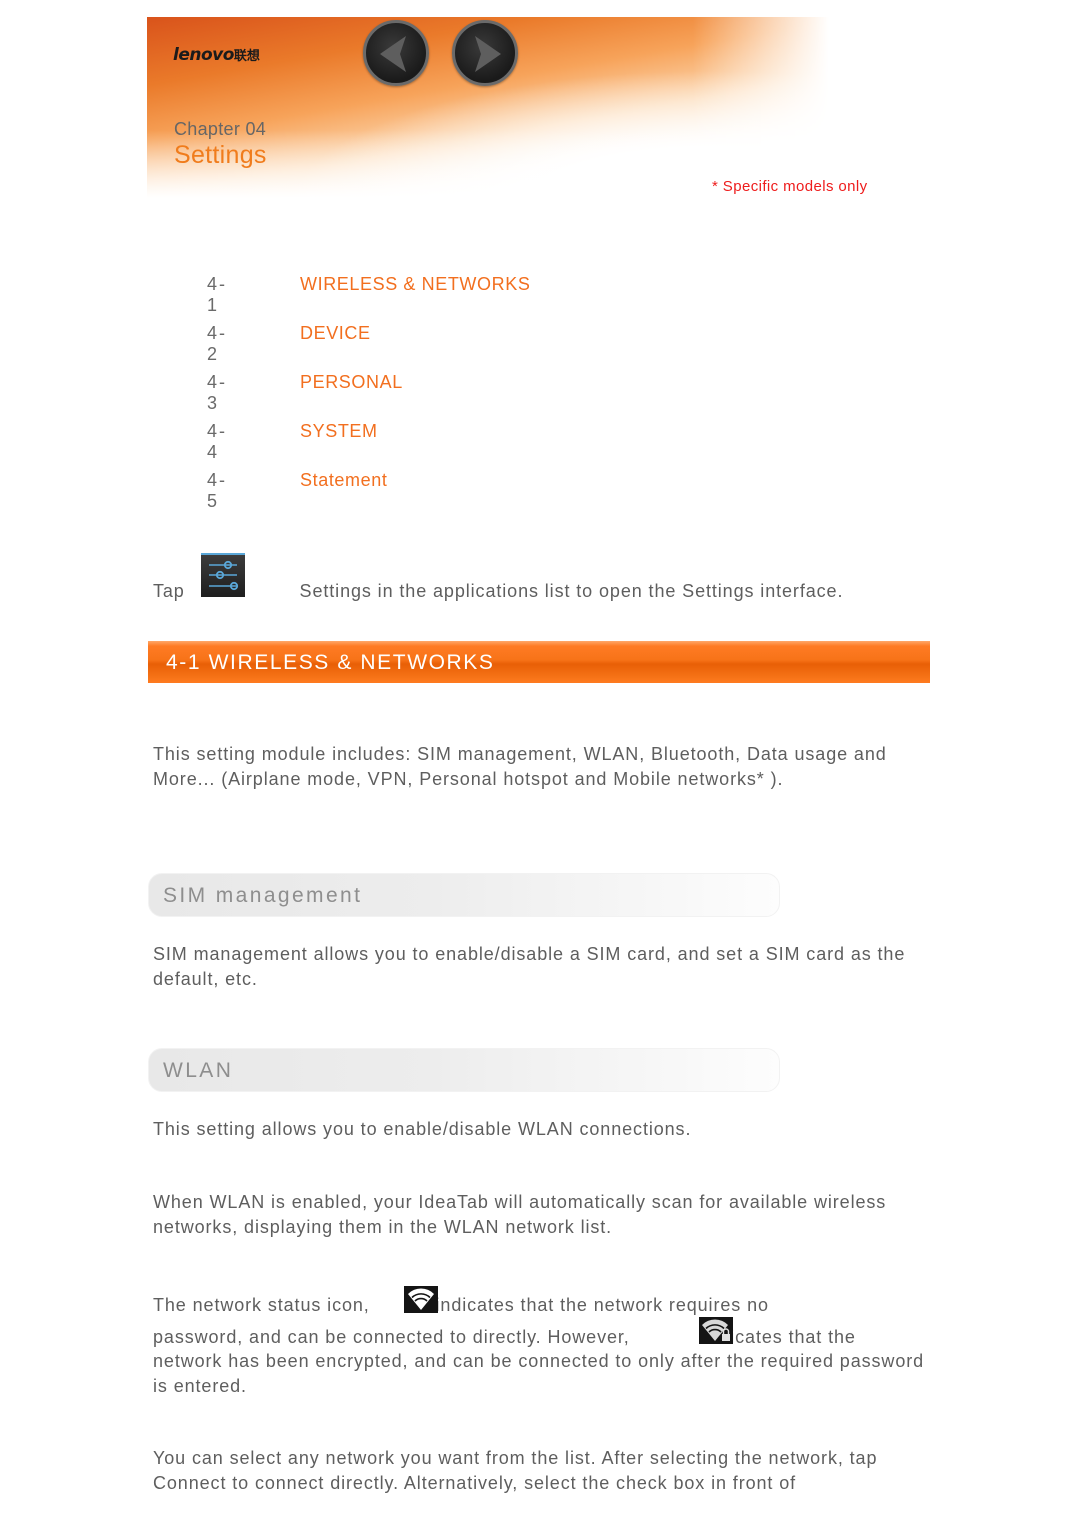  I want to click on icon-para-text: indicates that the network requires no, so click(602, 1305).